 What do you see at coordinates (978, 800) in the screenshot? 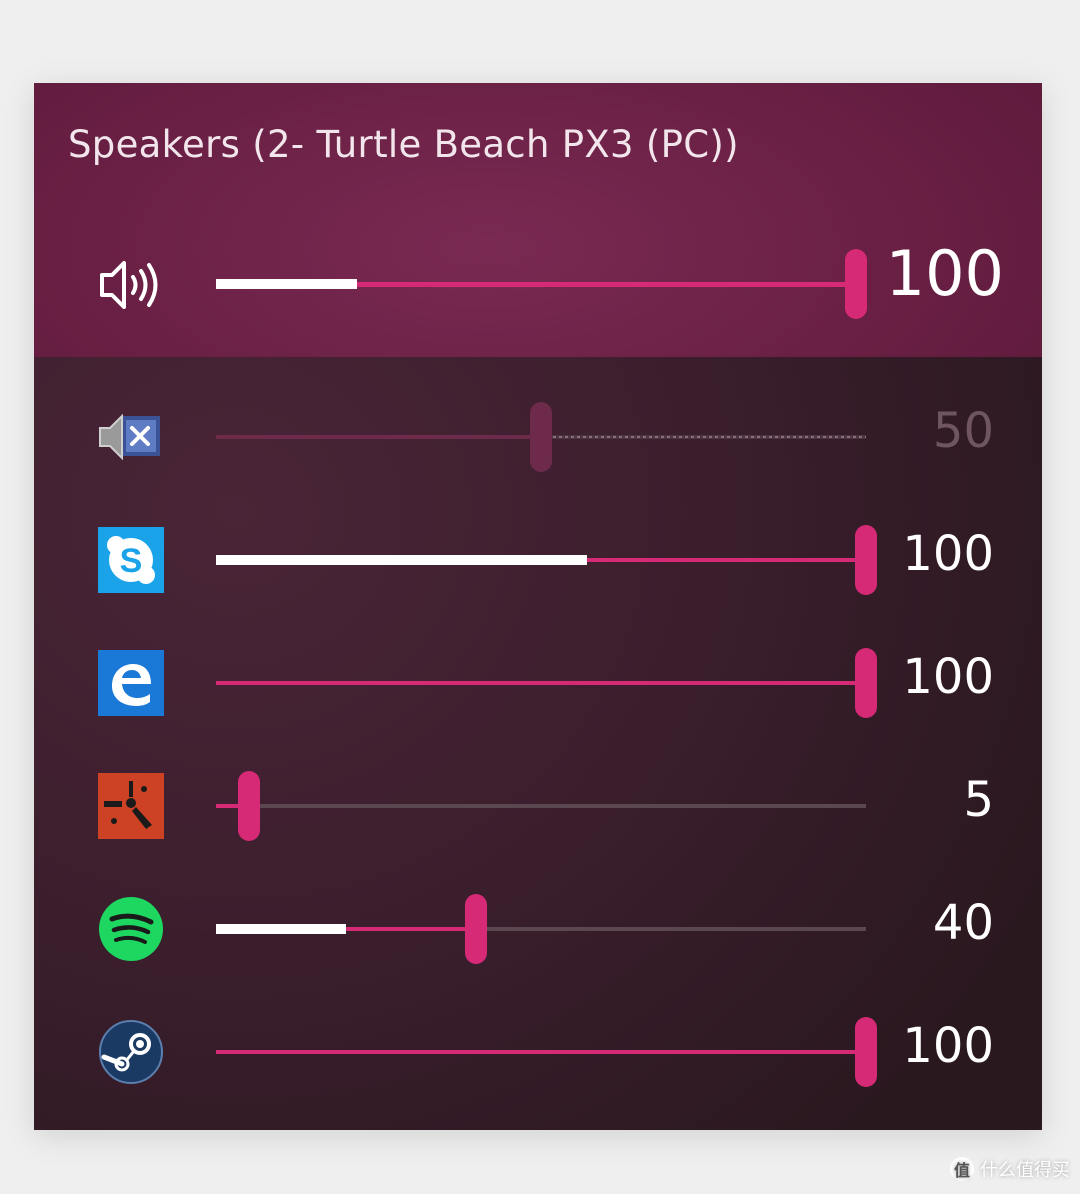
I see `app-volume-value: 5` at bounding box center [978, 800].